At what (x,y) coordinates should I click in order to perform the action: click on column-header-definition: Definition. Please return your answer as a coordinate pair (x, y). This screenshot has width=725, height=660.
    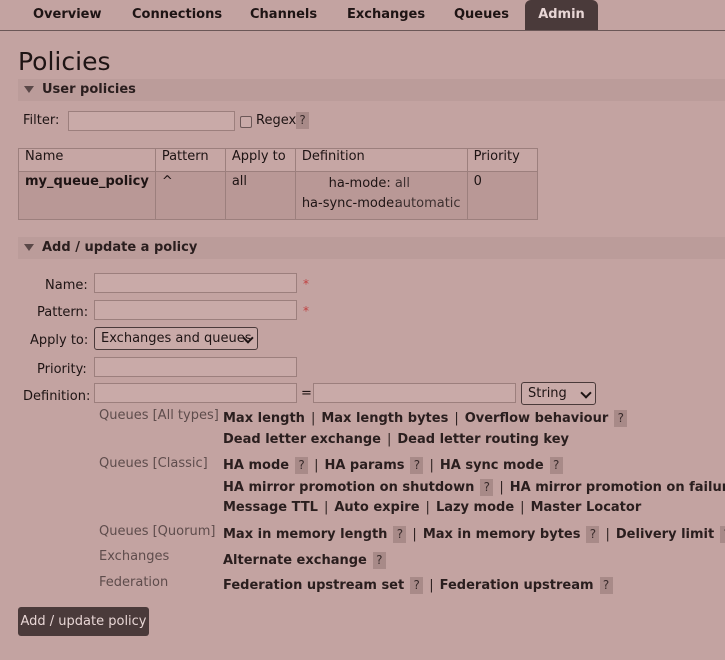
    Looking at the image, I should click on (381, 160).